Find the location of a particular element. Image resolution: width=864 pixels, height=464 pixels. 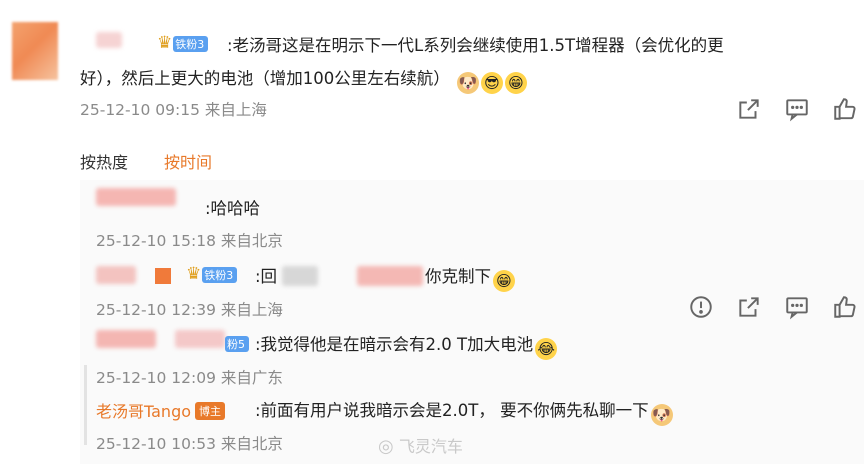

fan-level-badge: 粉5 is located at coordinates (237, 344).